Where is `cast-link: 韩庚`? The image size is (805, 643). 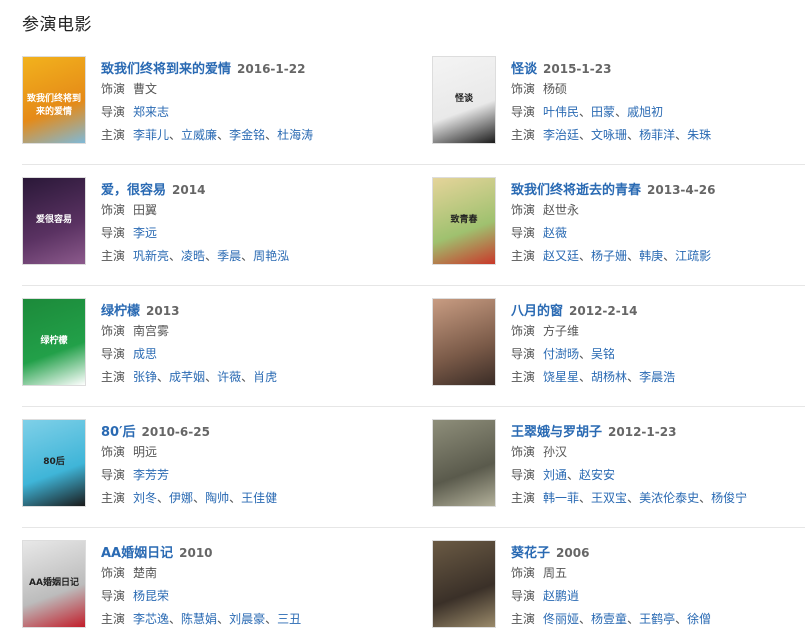 cast-link: 韩庚 is located at coordinates (651, 256).